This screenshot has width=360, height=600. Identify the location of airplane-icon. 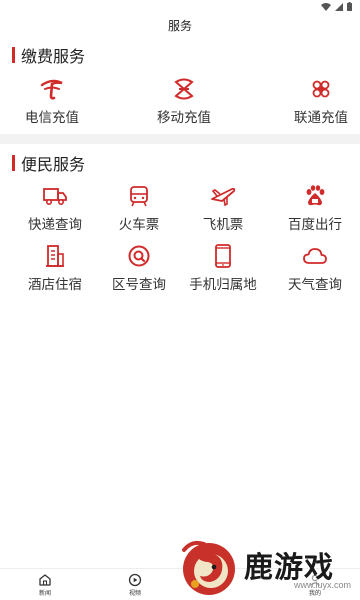
(223, 196).